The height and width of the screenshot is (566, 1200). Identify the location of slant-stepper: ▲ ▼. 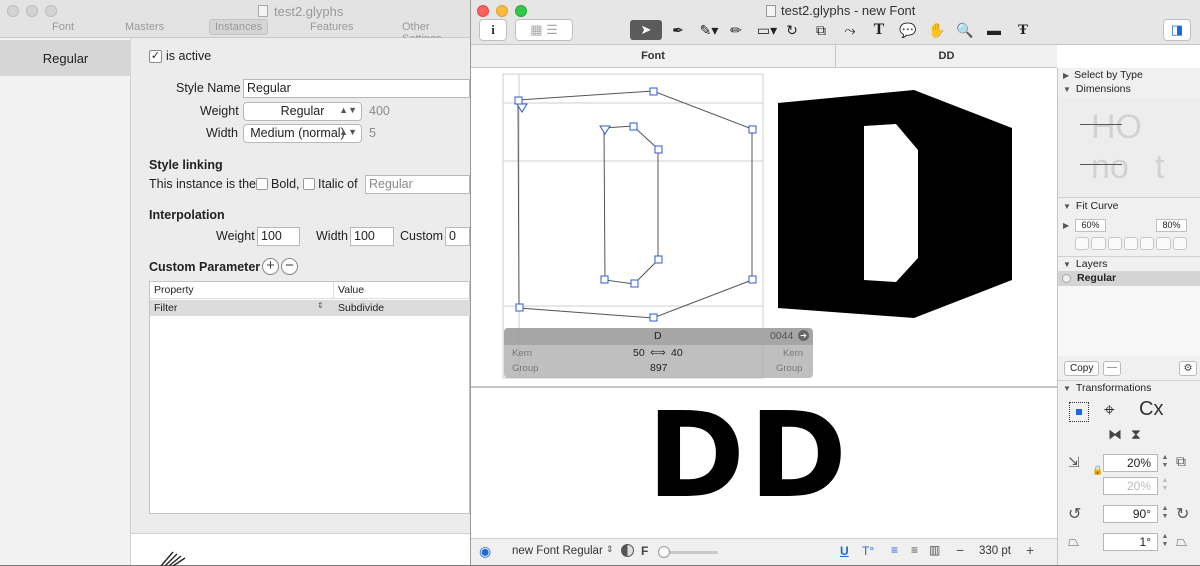
(1165, 542).